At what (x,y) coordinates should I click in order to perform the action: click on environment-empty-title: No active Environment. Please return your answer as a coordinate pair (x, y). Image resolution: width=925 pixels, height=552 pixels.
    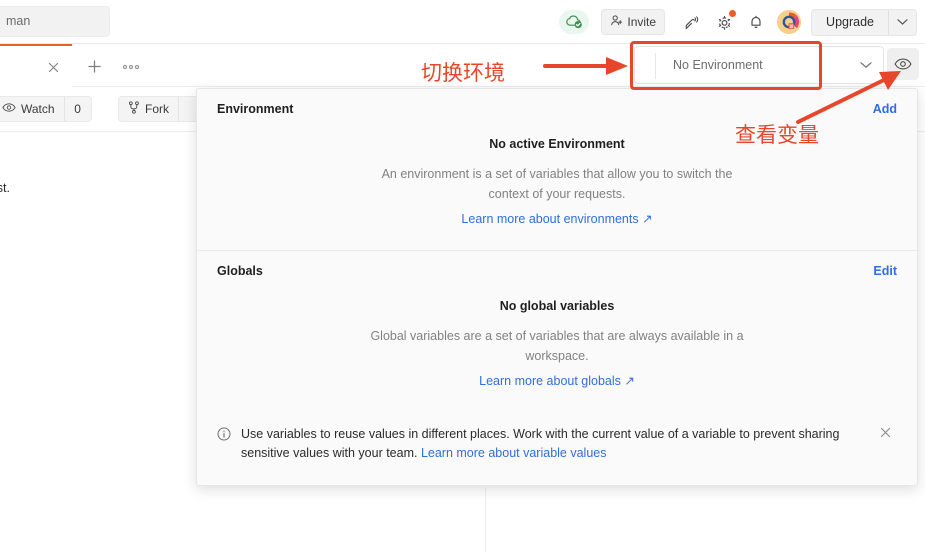
    Looking at the image, I should click on (557, 144).